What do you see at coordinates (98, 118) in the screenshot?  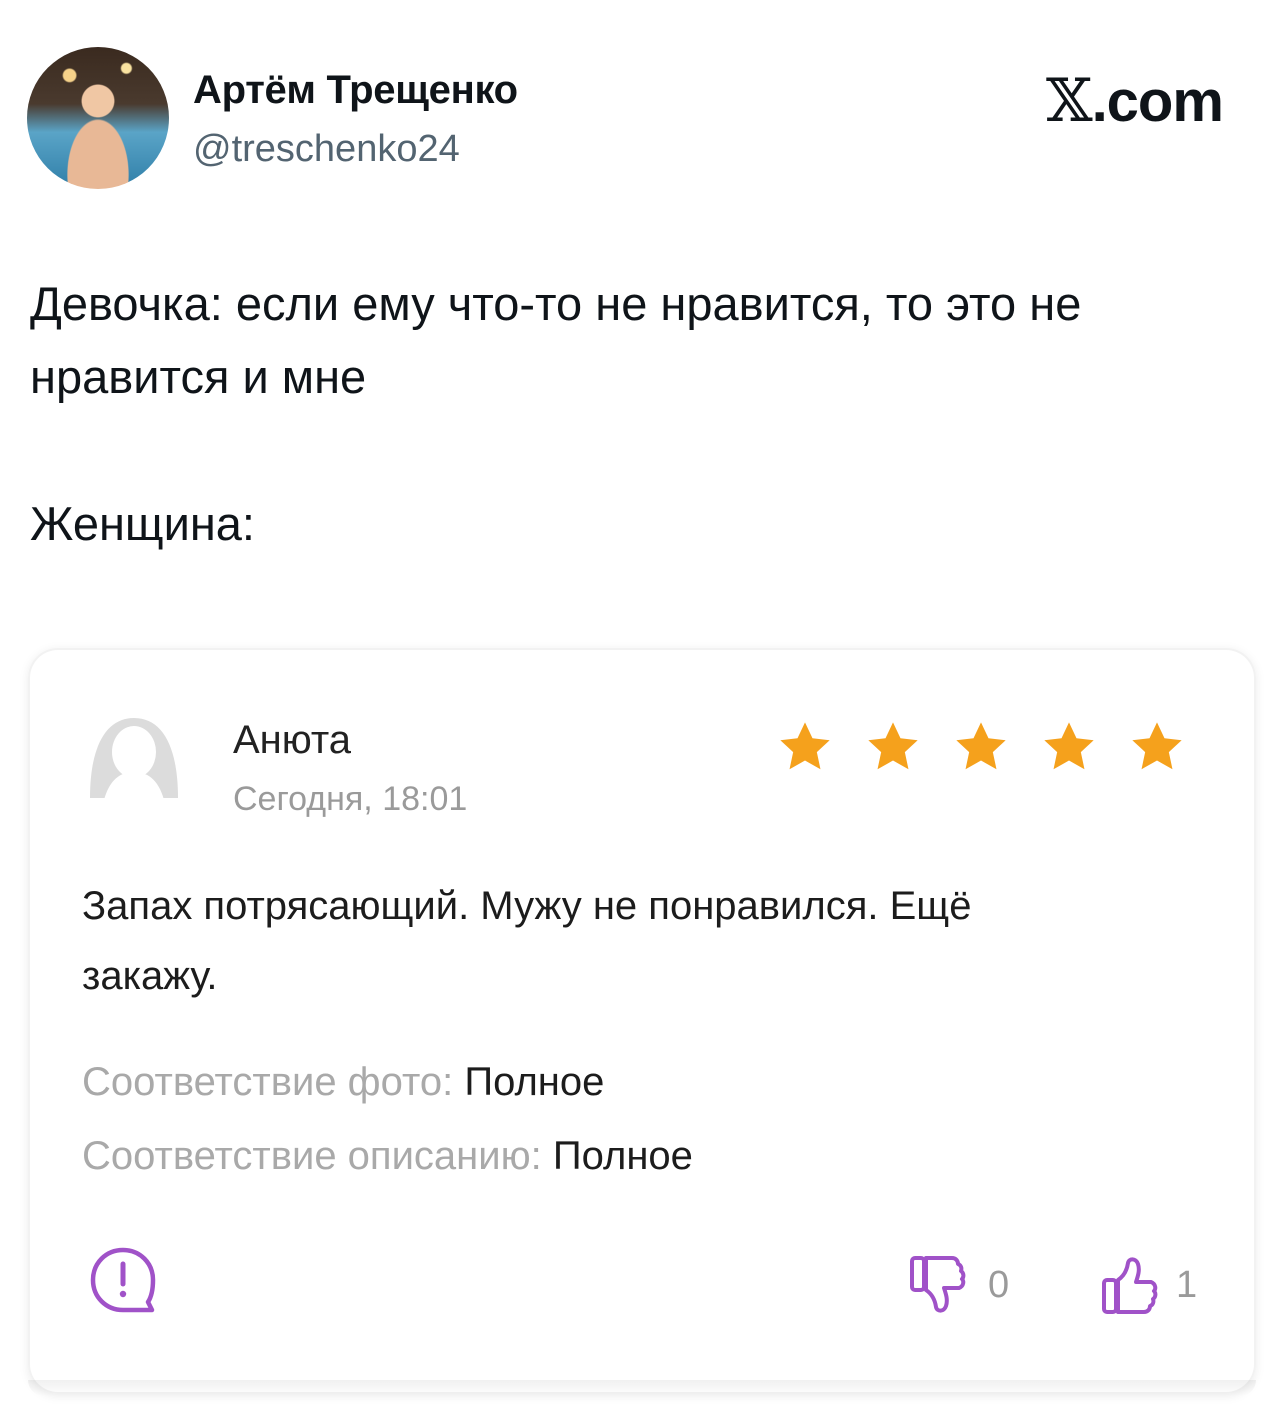 I see `author-avatar` at bounding box center [98, 118].